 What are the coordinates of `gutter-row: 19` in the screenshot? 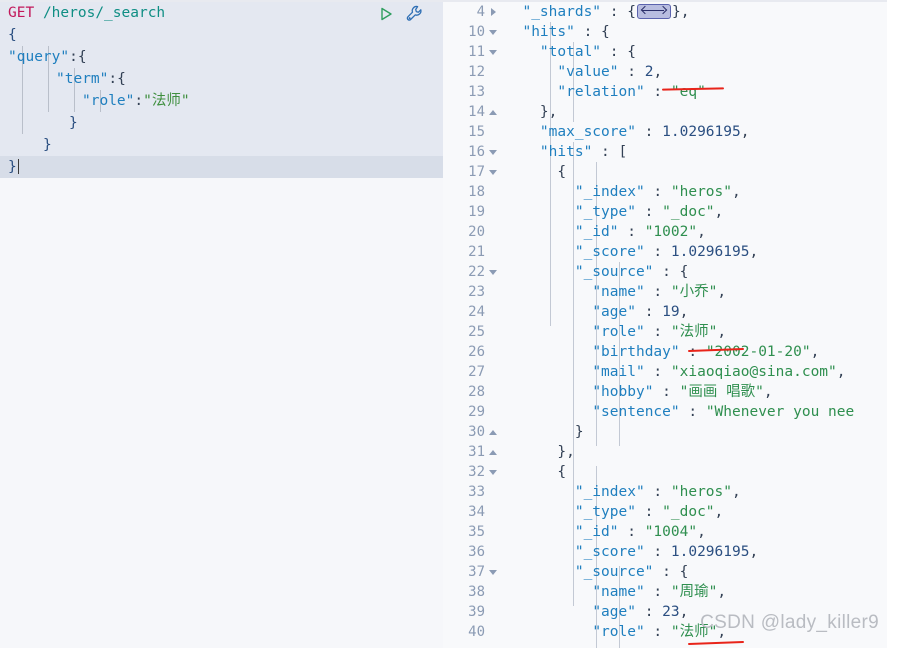 It's located at (474, 212).